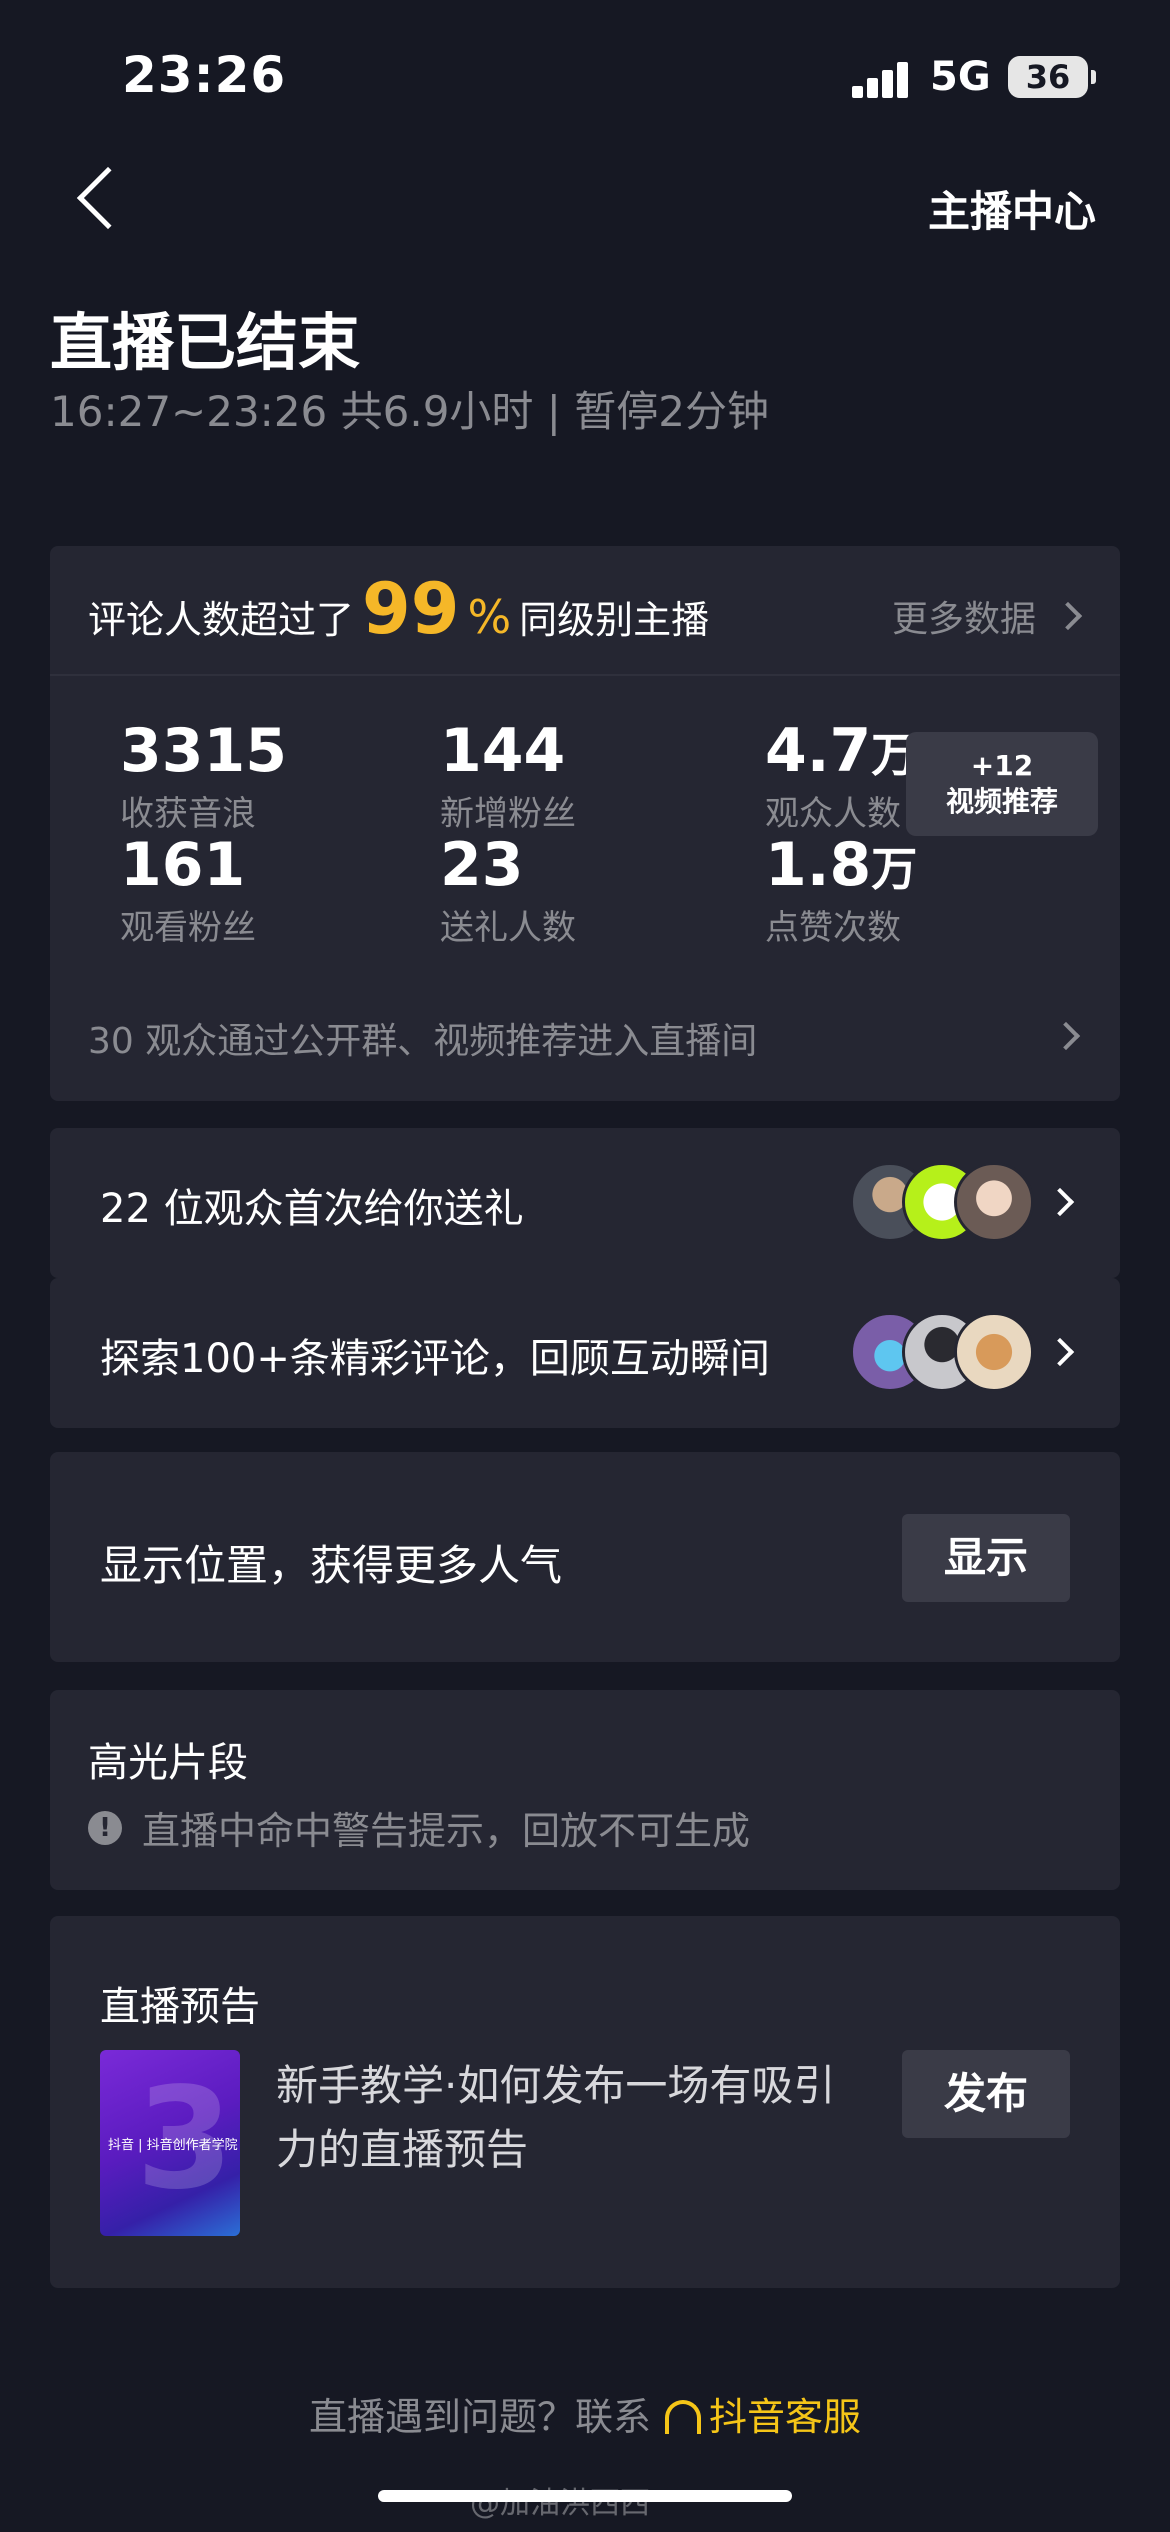 The image size is (1170, 2532). I want to click on more-data-link: 更多数据, so click(987, 616).